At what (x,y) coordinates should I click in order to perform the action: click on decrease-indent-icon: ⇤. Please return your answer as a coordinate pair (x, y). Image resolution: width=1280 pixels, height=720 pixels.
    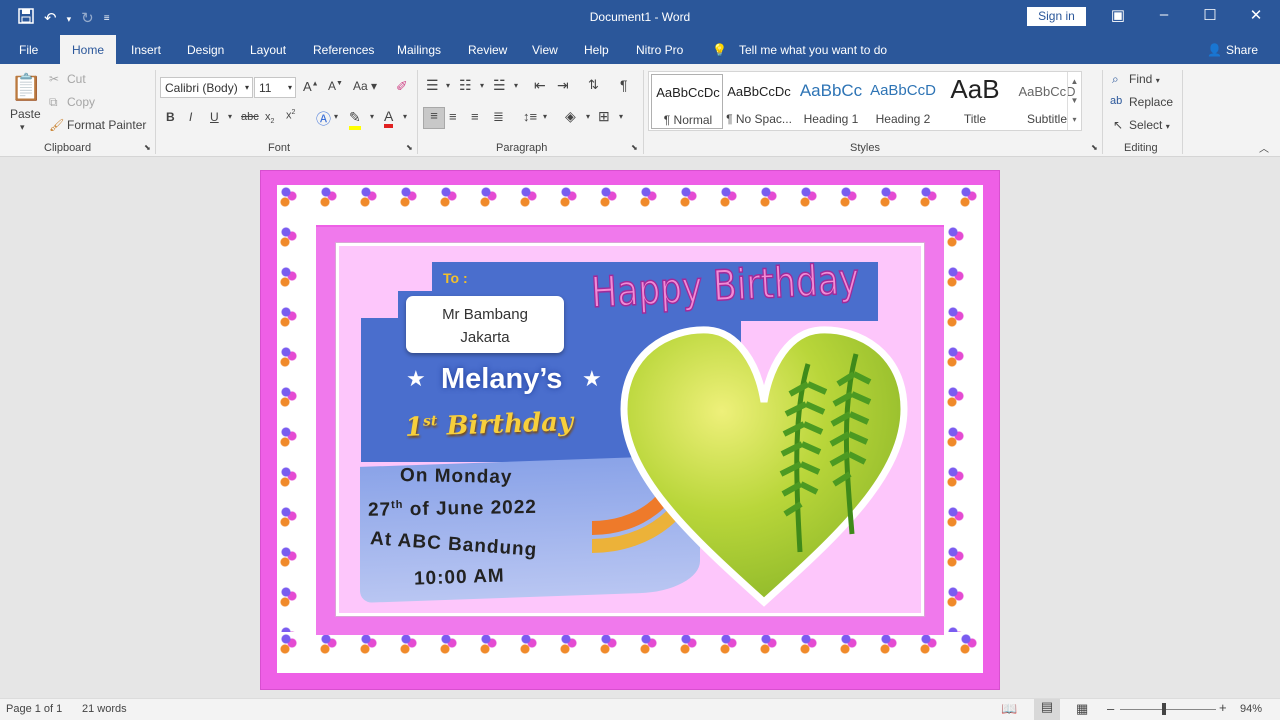
    Looking at the image, I should click on (540, 85).